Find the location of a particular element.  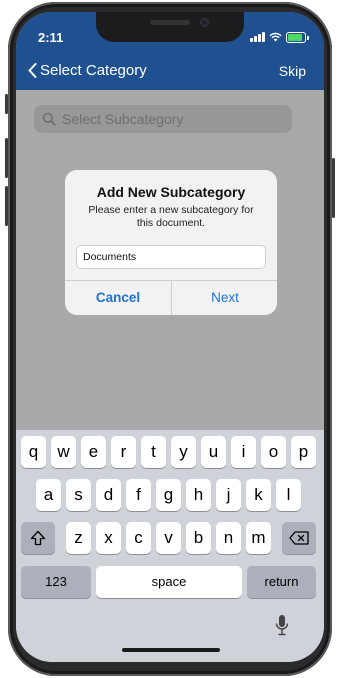

key-y: y is located at coordinates (183, 452).